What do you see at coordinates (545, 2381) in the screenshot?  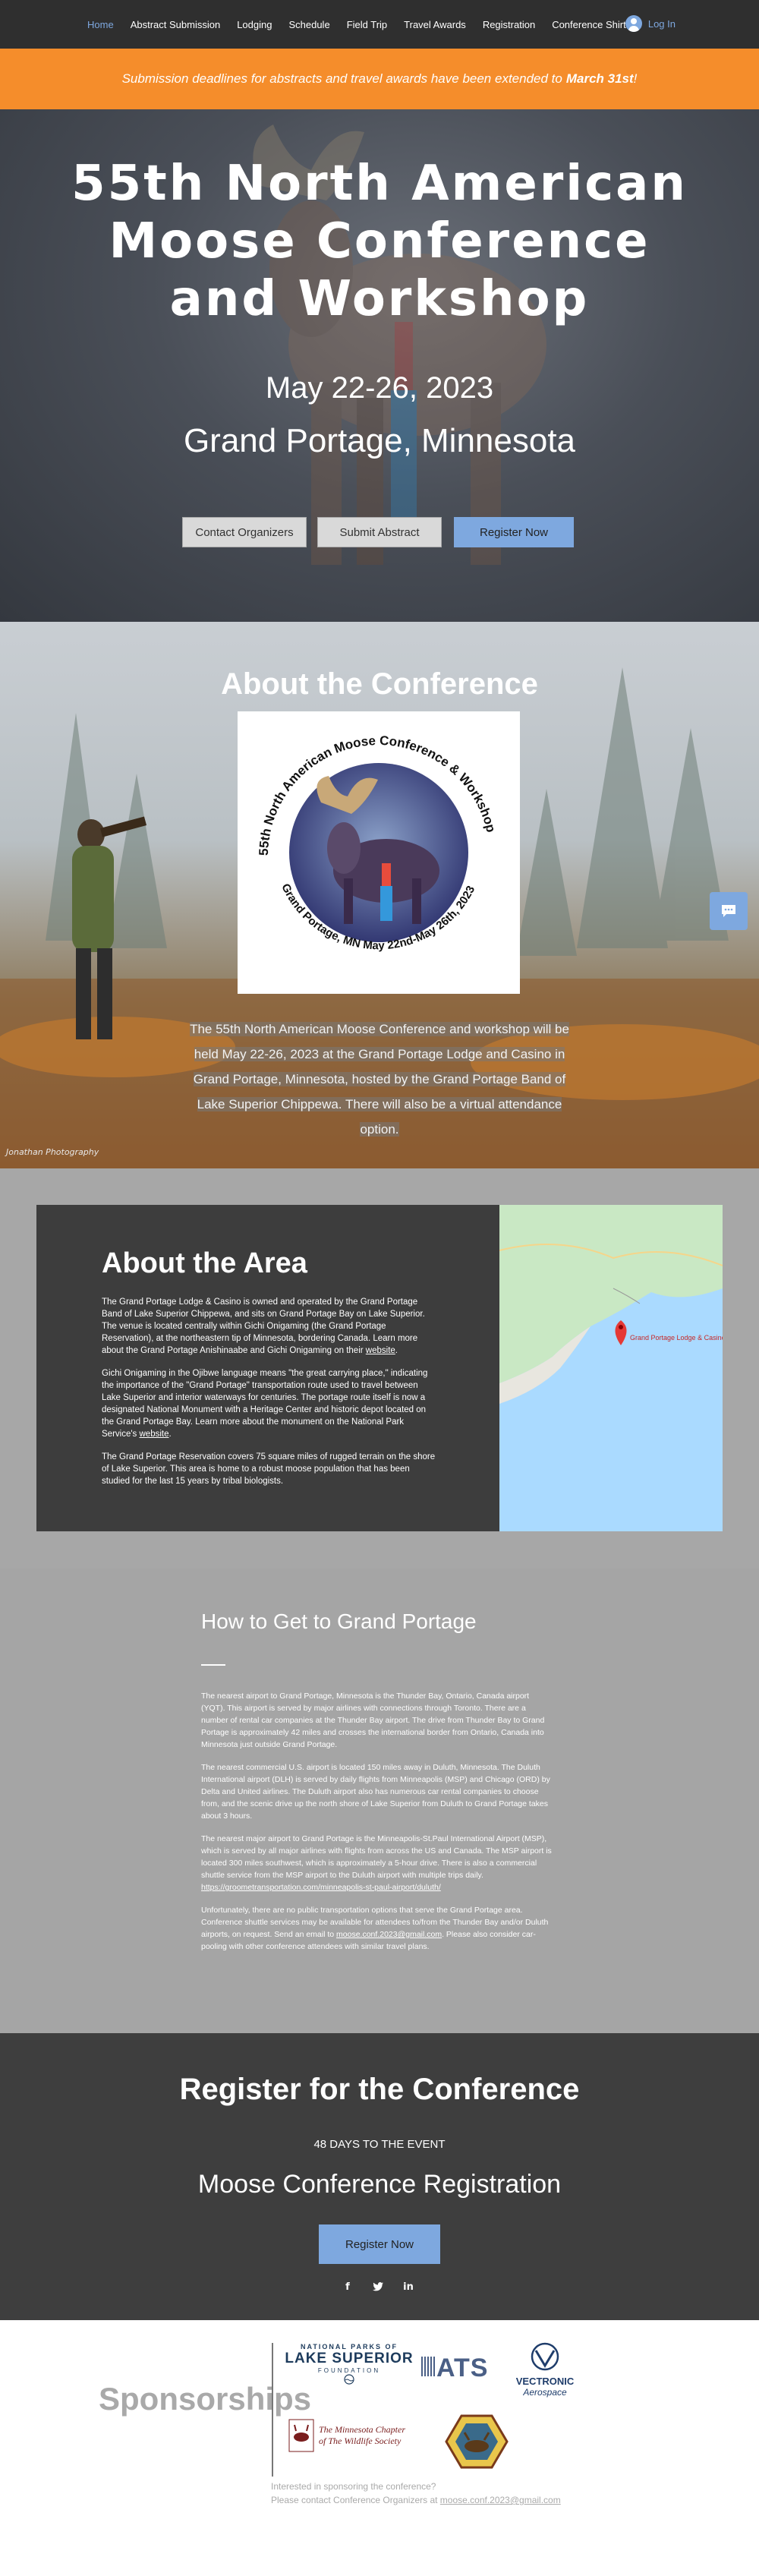 I see `vectronic-text: VECTRONIC` at bounding box center [545, 2381].